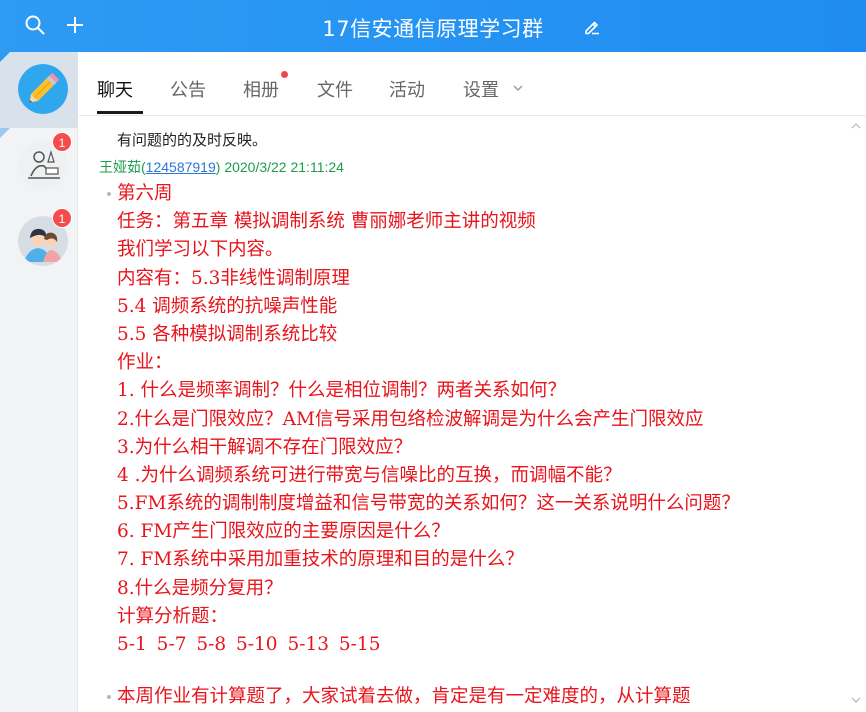 The height and width of the screenshot is (712, 866). What do you see at coordinates (249, 645) in the screenshot?
I see `message-line: 5-1 5-7 5-8 5-10 5-13 5-15` at bounding box center [249, 645].